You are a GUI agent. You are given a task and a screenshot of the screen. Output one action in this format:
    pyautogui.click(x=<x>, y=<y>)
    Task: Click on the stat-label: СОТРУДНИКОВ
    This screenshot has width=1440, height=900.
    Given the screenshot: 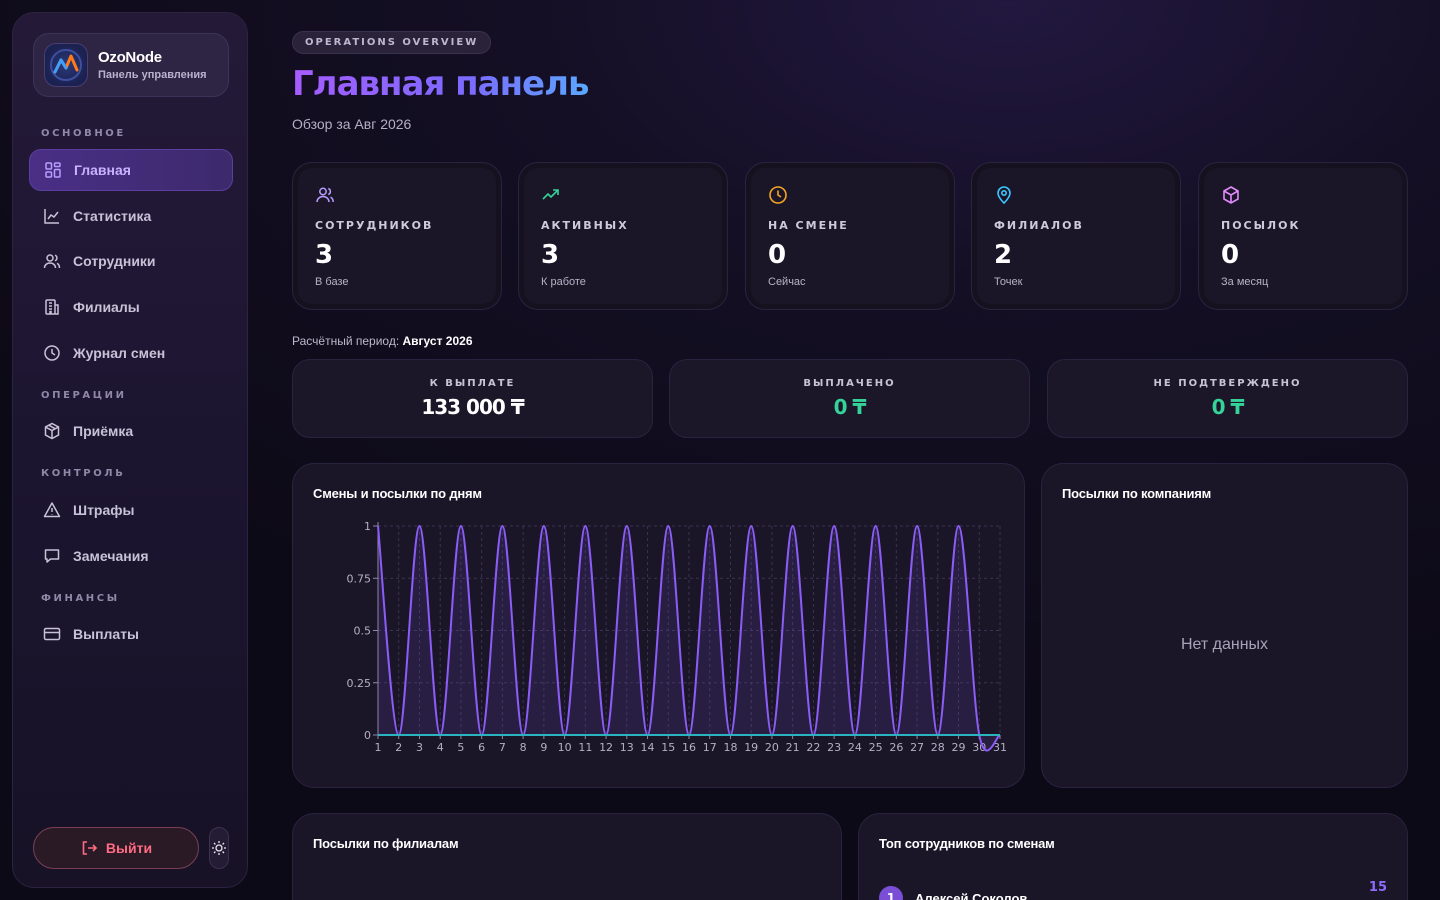 What is the action you would take?
    pyautogui.click(x=374, y=225)
    